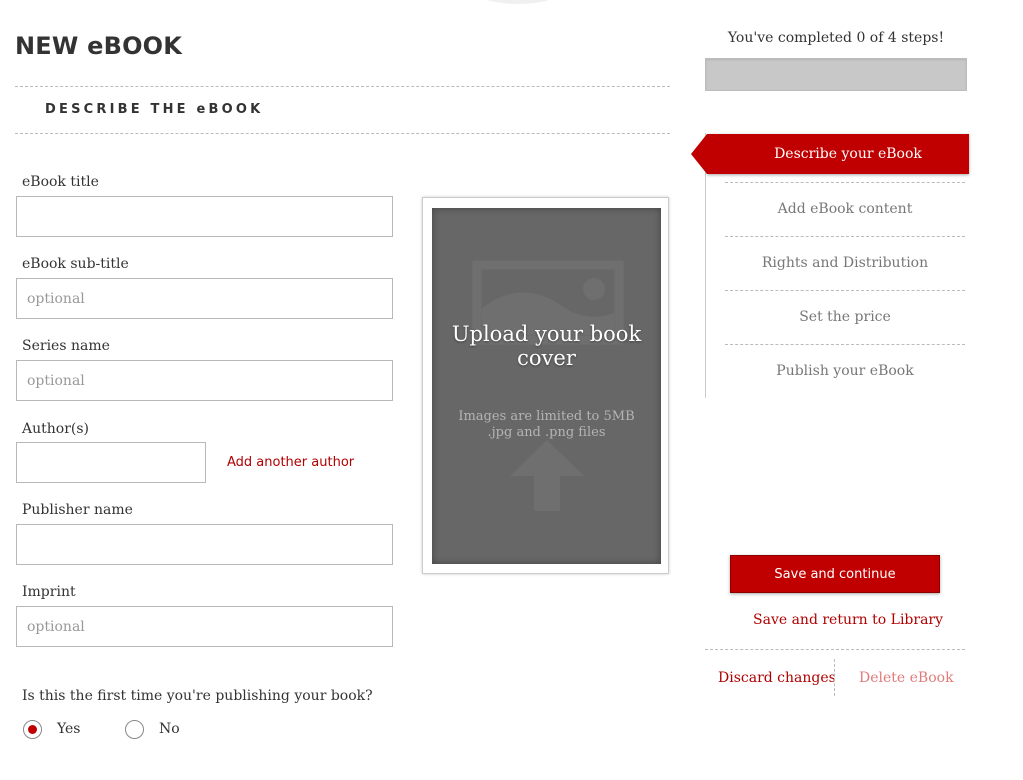  Describe the element at coordinates (204, 298) in the screenshot. I see `ebook-subtitle-input` at that location.